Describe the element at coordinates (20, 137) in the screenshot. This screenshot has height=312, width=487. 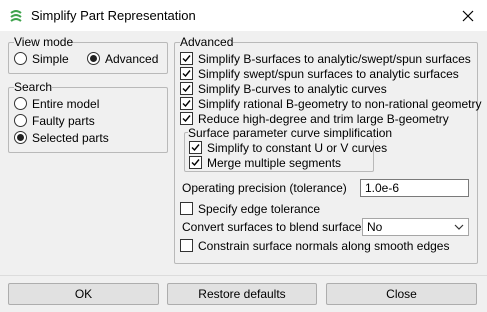
I see `search-selected-parts-radio` at that location.